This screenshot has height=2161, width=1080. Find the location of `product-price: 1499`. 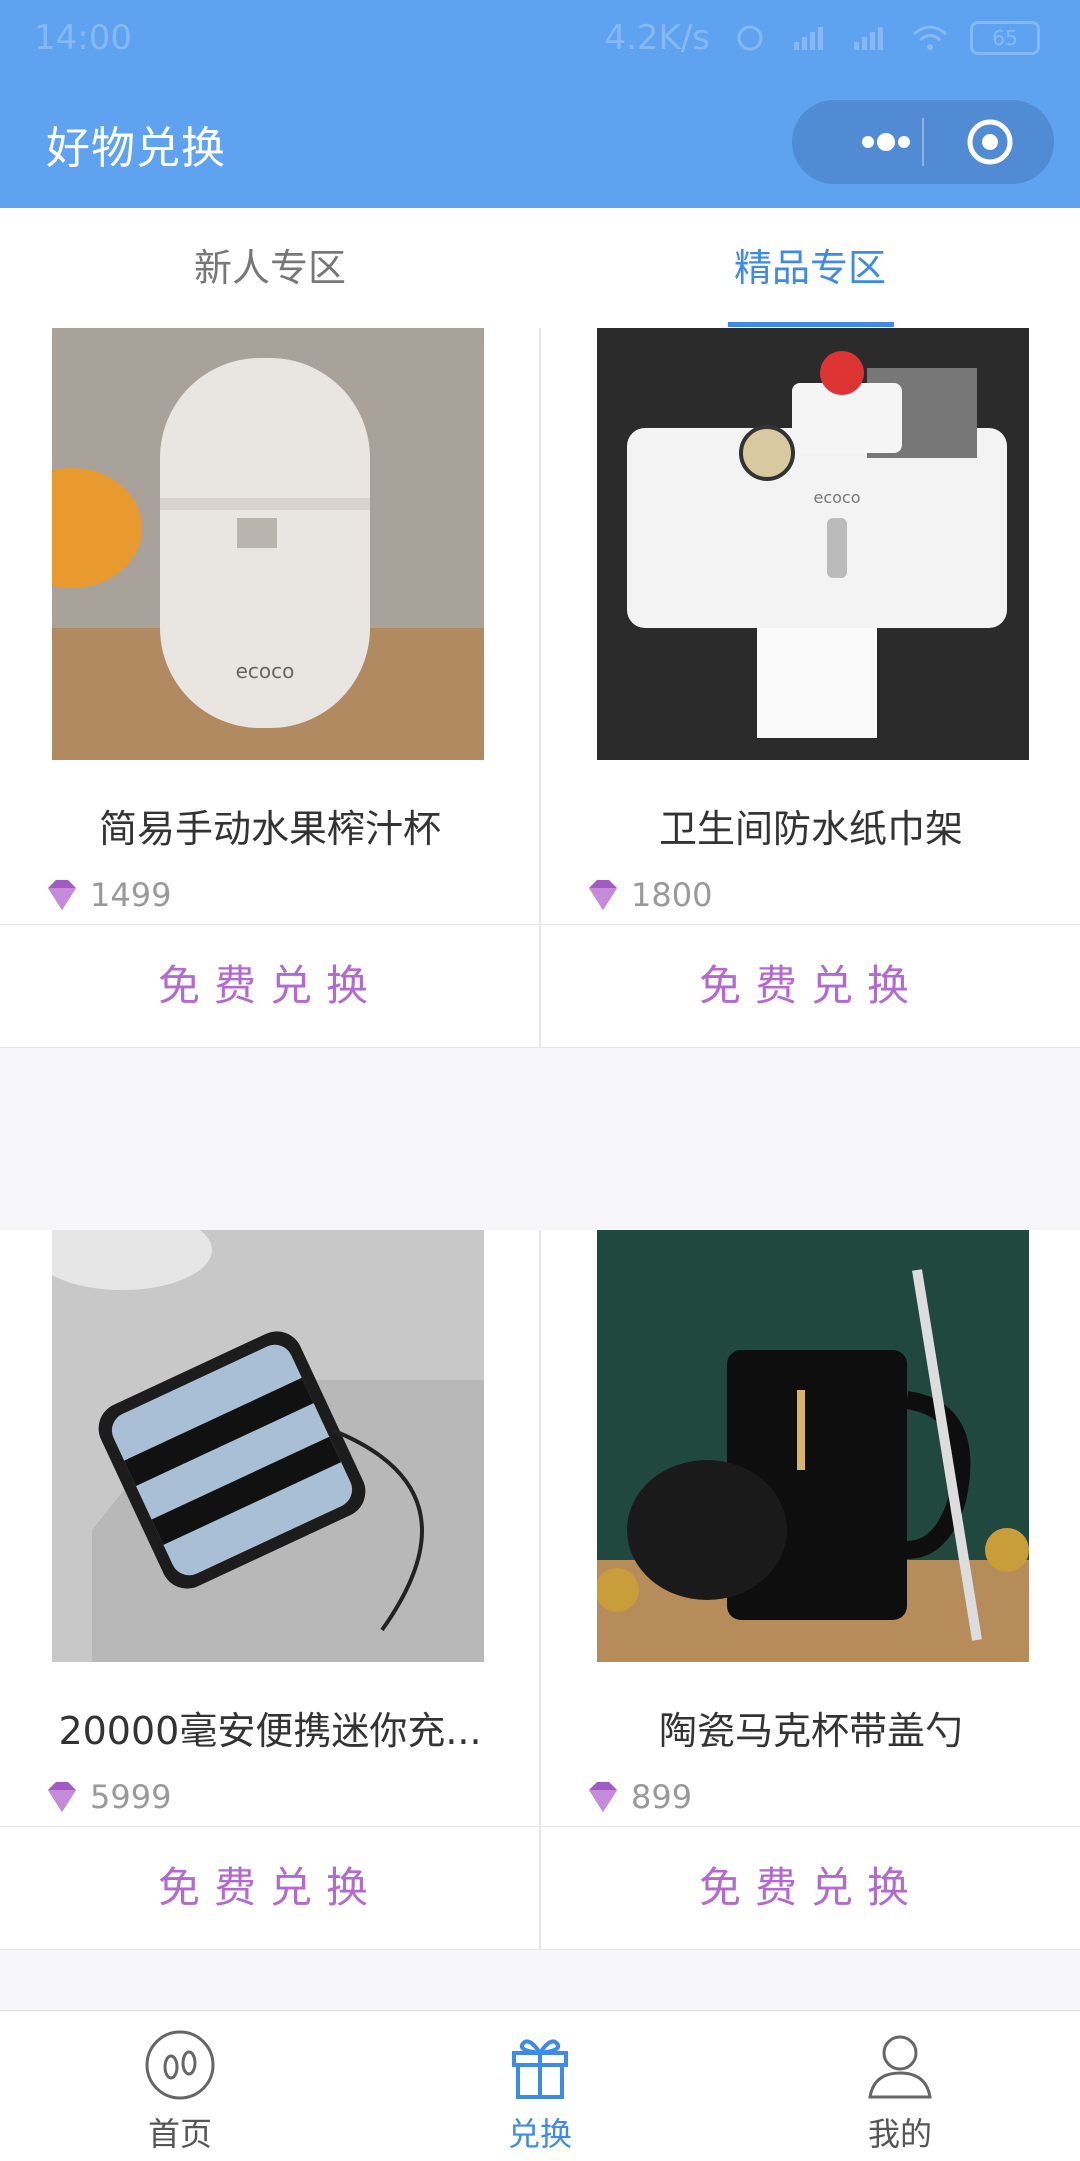

product-price: 1499 is located at coordinates (106, 895).